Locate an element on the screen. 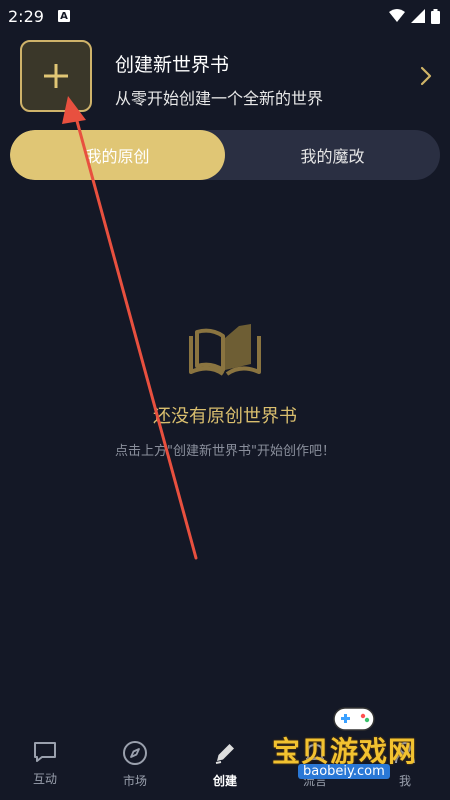 Image resolution: width=450 pixels, height=800 pixels. status-left: 2:29 A is located at coordinates (39, 16).